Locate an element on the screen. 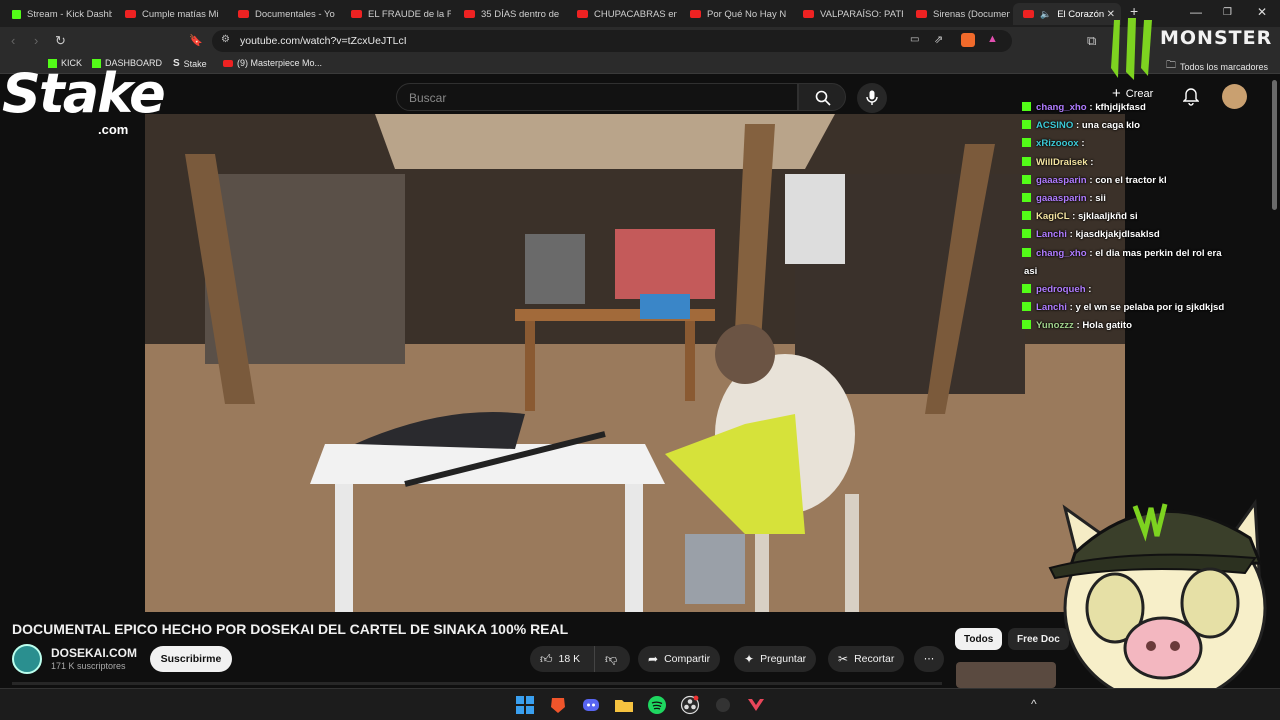 The width and height of the screenshot is (1280, 720). chat-message: gaaasparin : sii is located at coordinates (1064, 199).